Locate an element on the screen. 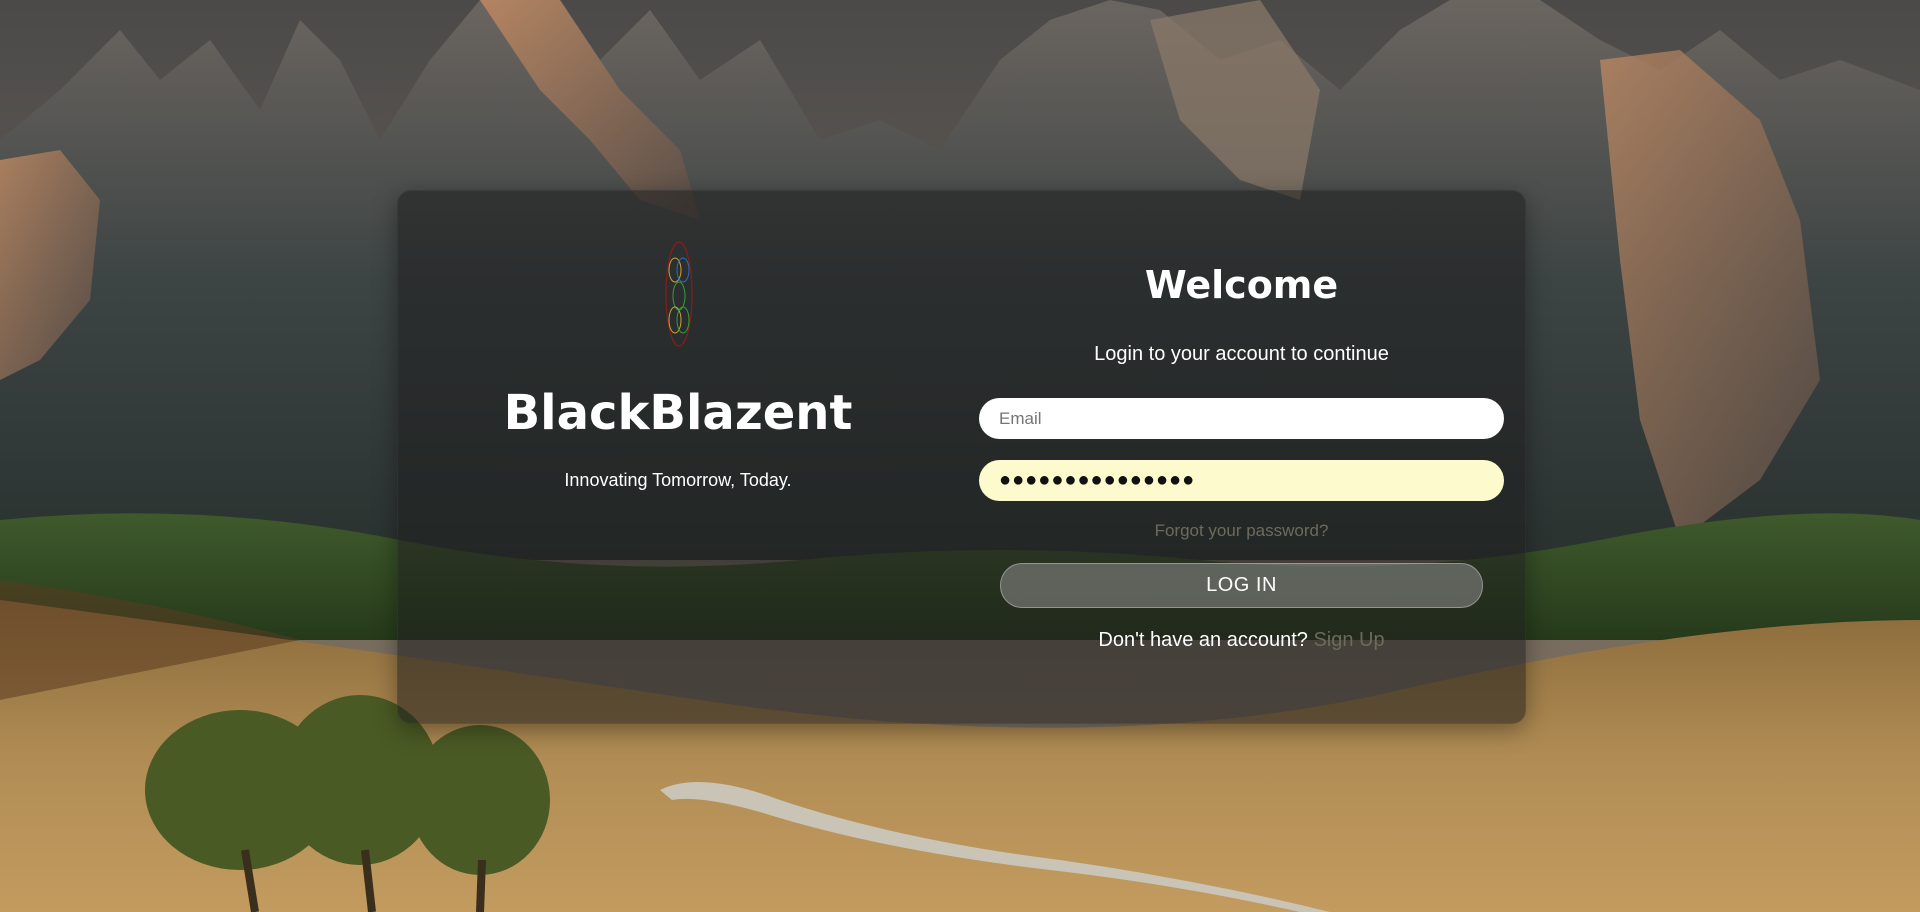 This screenshot has width=1920, height=912. forgot-password-link: Forgot your password? is located at coordinates (1241, 531).